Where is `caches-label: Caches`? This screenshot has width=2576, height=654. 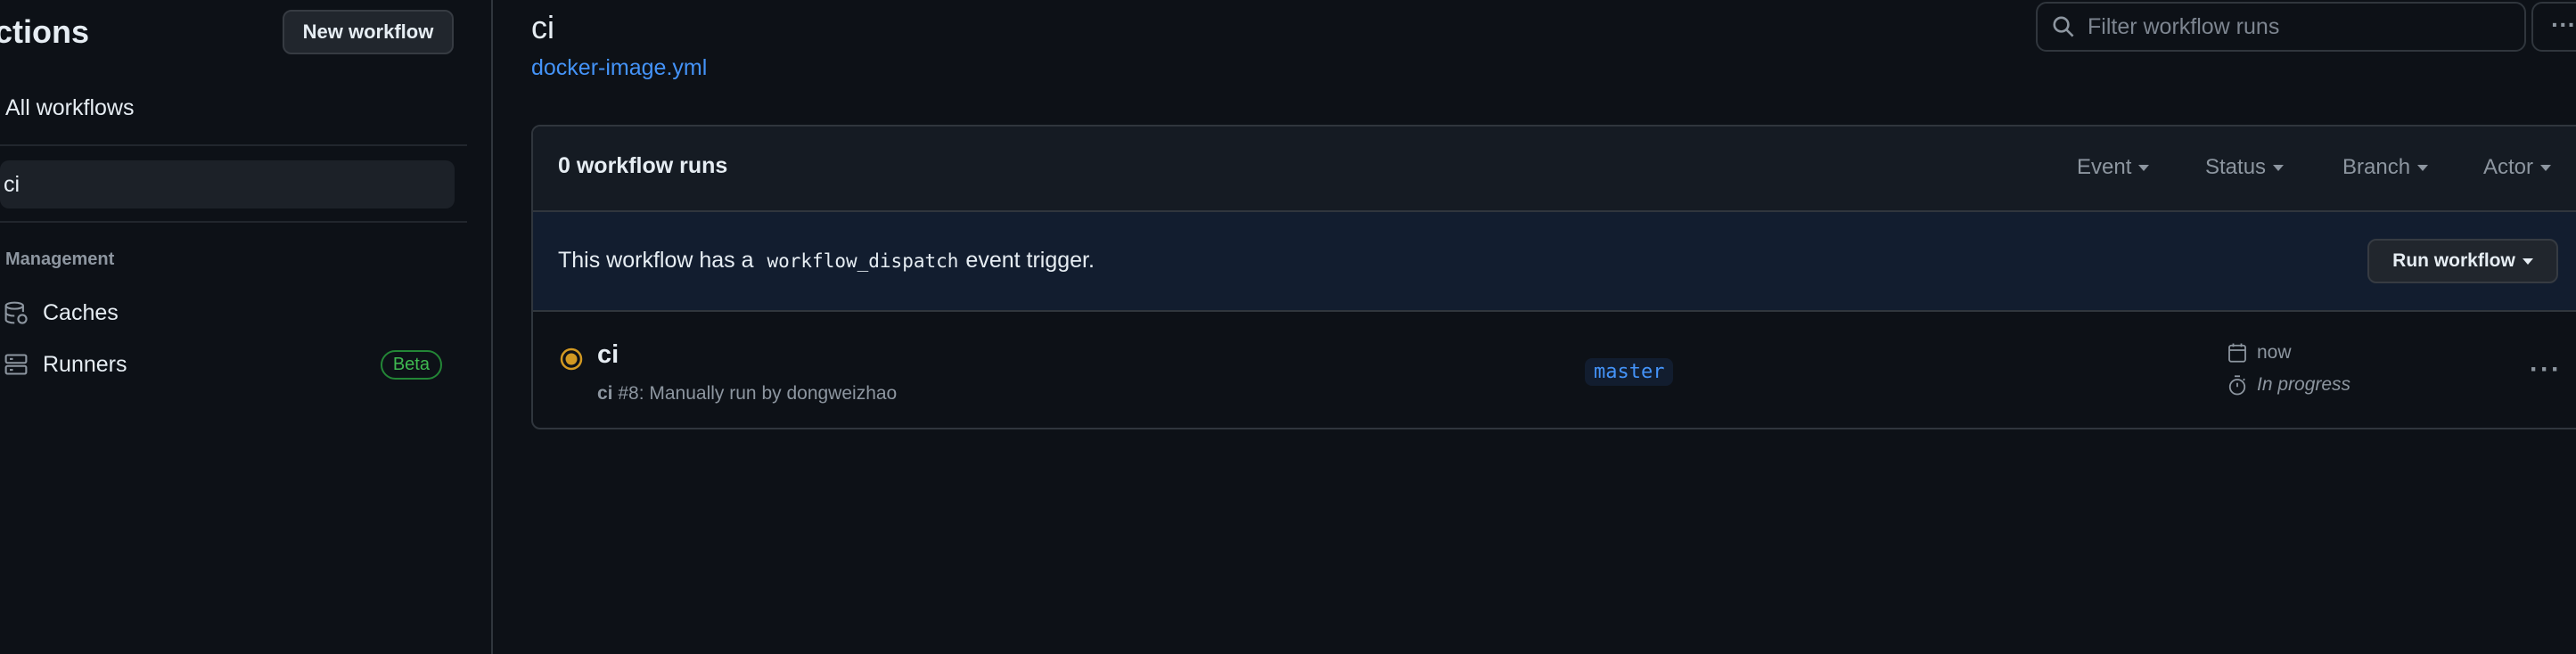
caches-label: Caches is located at coordinates (81, 312).